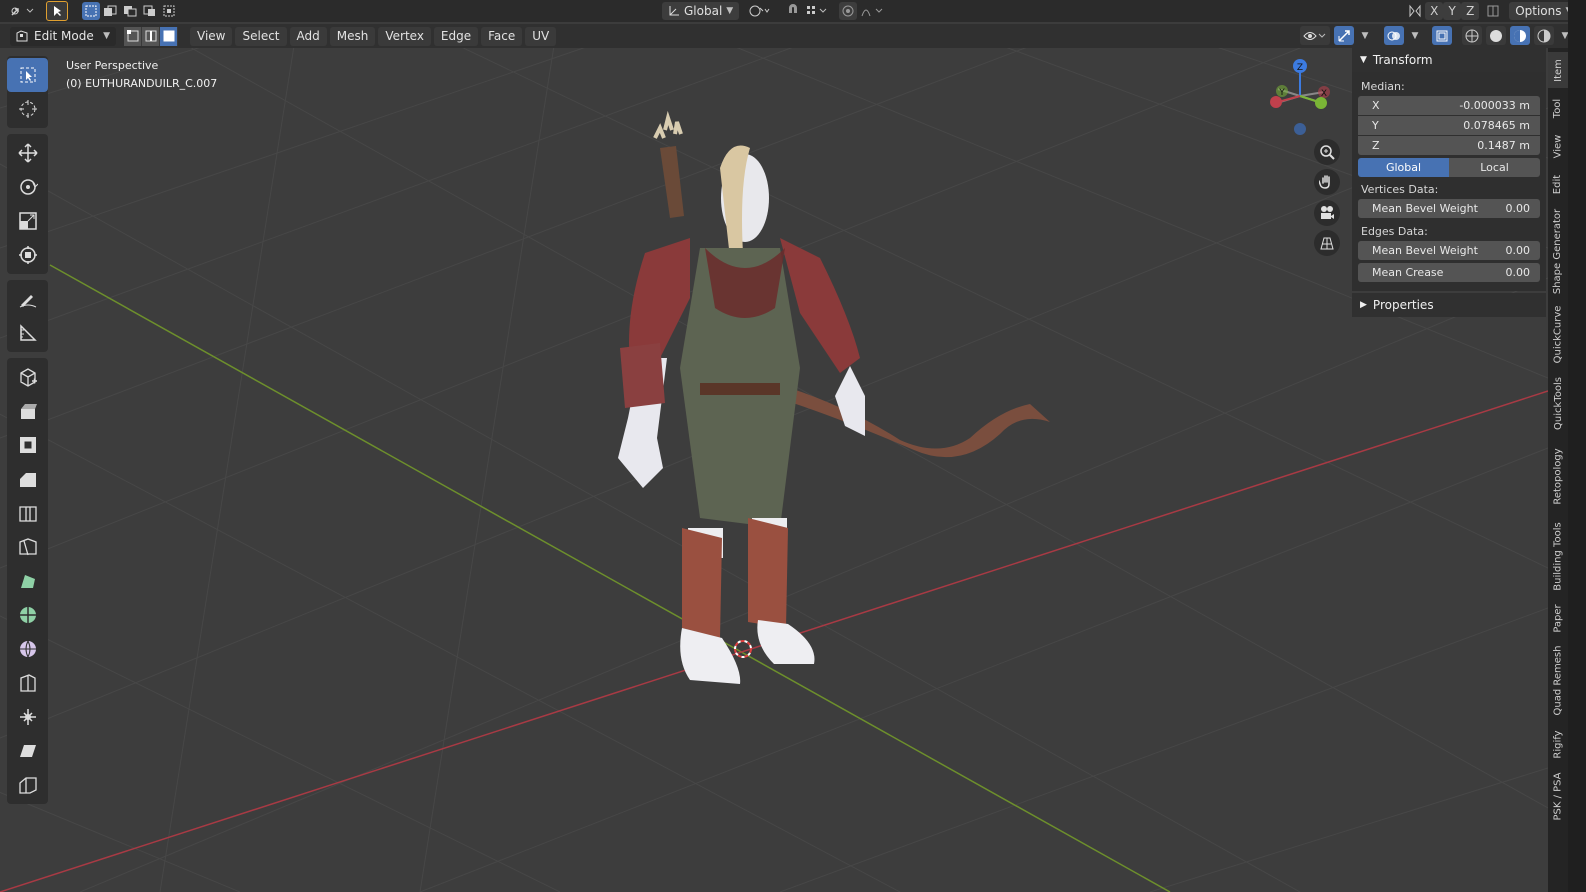 The height and width of the screenshot is (892, 1586). What do you see at coordinates (27, 683) in the screenshot?
I see `edge-slide-icon` at bounding box center [27, 683].